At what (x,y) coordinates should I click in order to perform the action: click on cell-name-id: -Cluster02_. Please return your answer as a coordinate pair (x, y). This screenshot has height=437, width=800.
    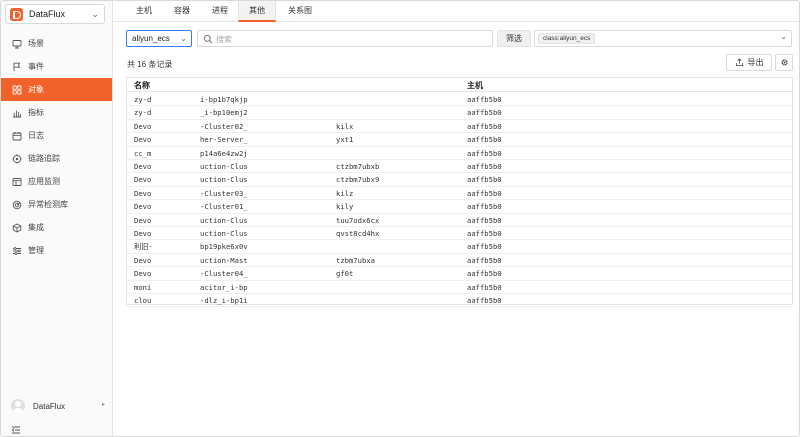
    Looking at the image, I should click on (224, 126).